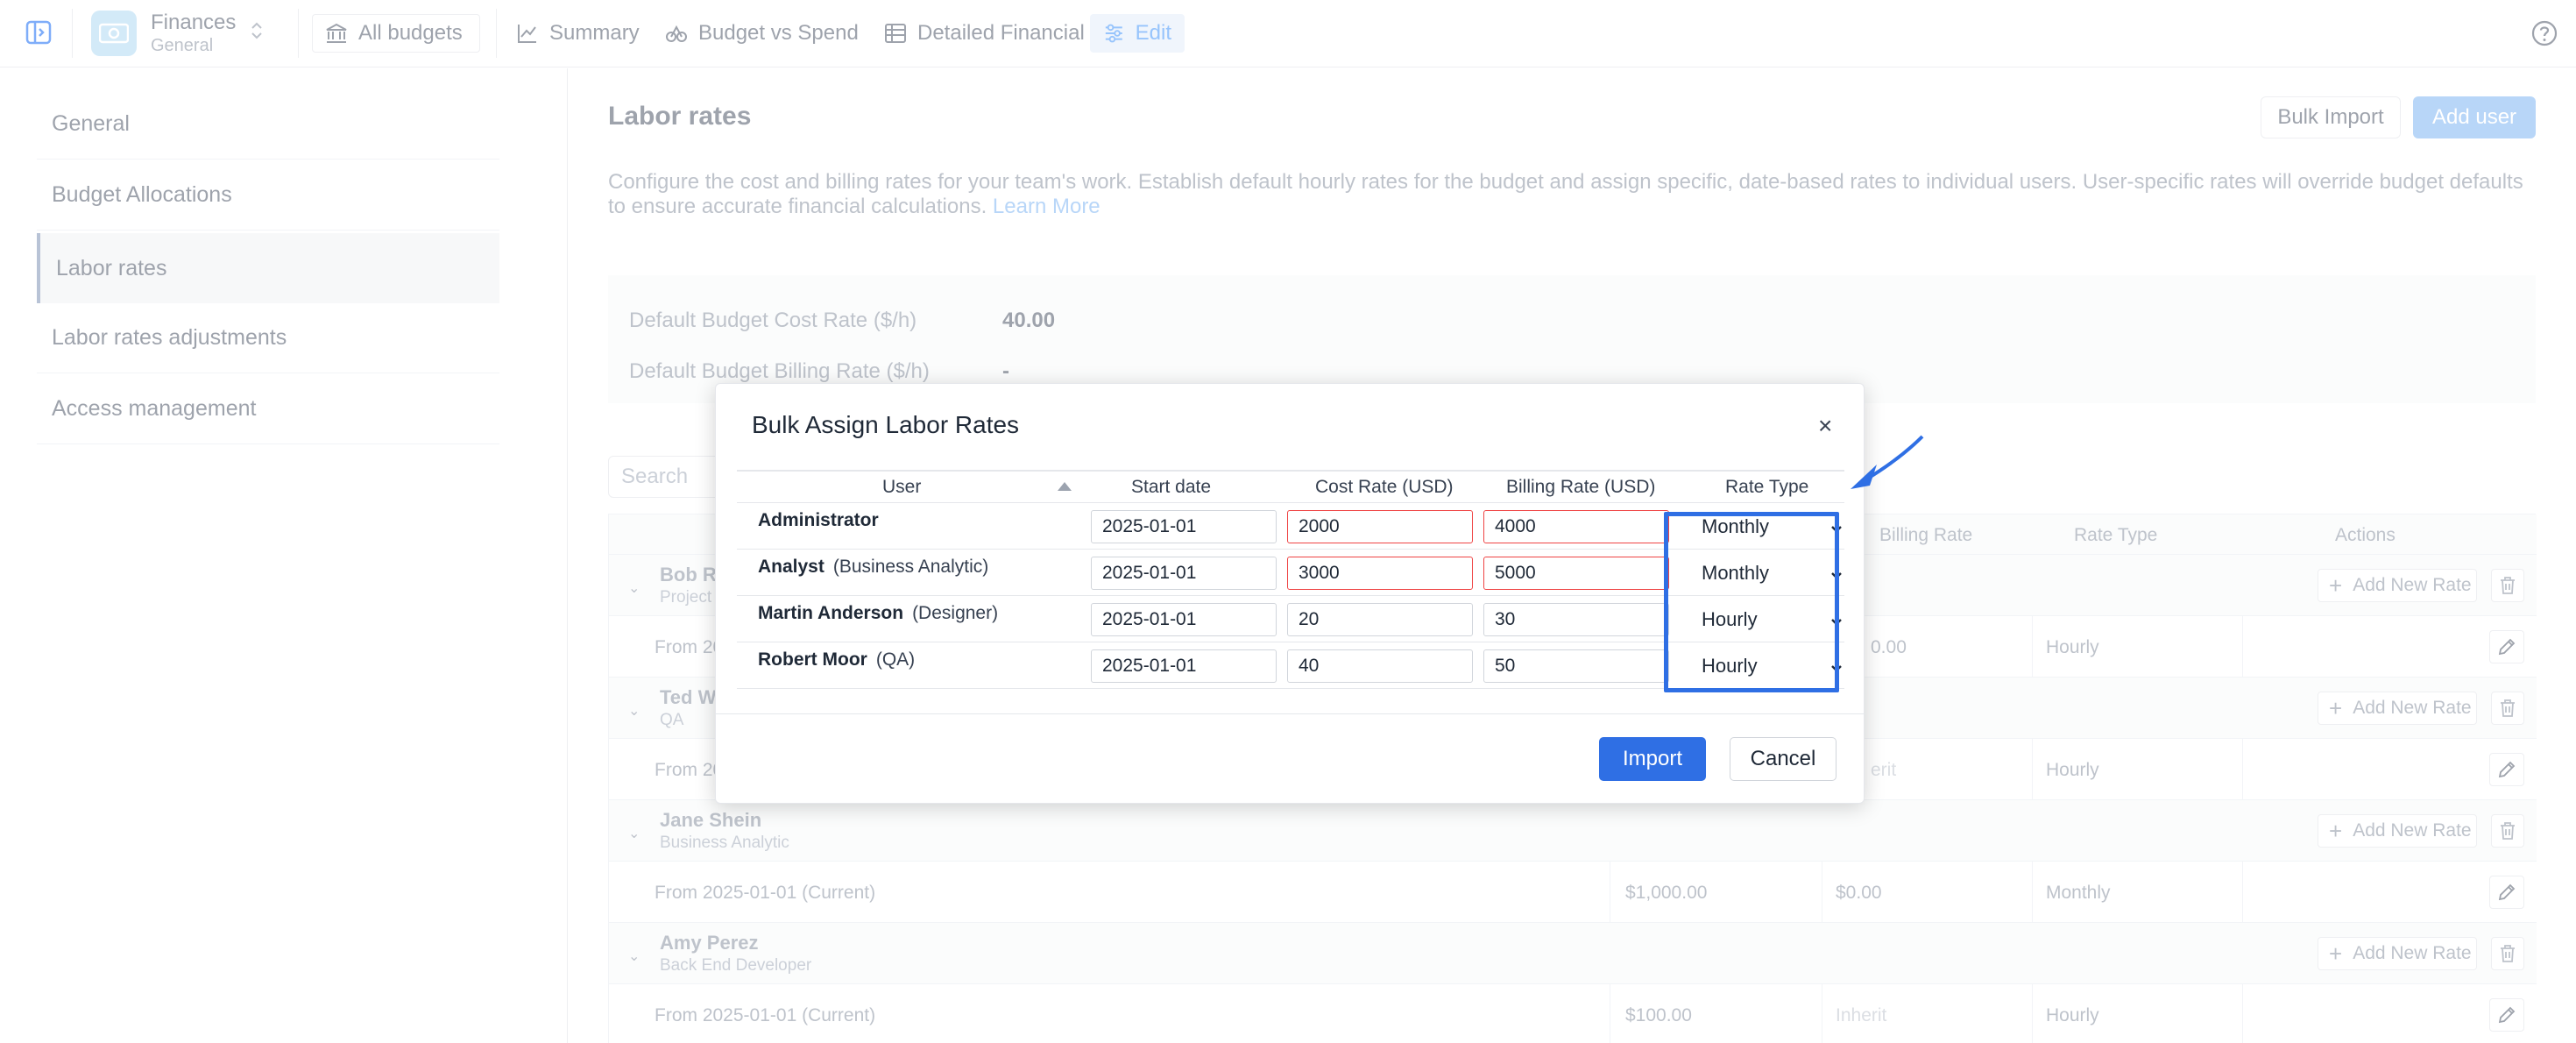  What do you see at coordinates (1783, 759) in the screenshot?
I see `cancel-button: Cancel` at bounding box center [1783, 759].